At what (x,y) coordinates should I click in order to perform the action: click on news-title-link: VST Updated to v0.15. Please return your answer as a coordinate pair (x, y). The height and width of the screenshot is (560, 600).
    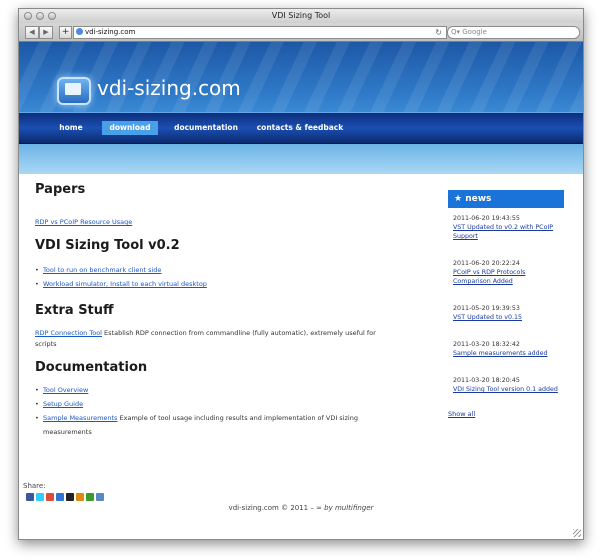
    Looking at the image, I should click on (506, 317).